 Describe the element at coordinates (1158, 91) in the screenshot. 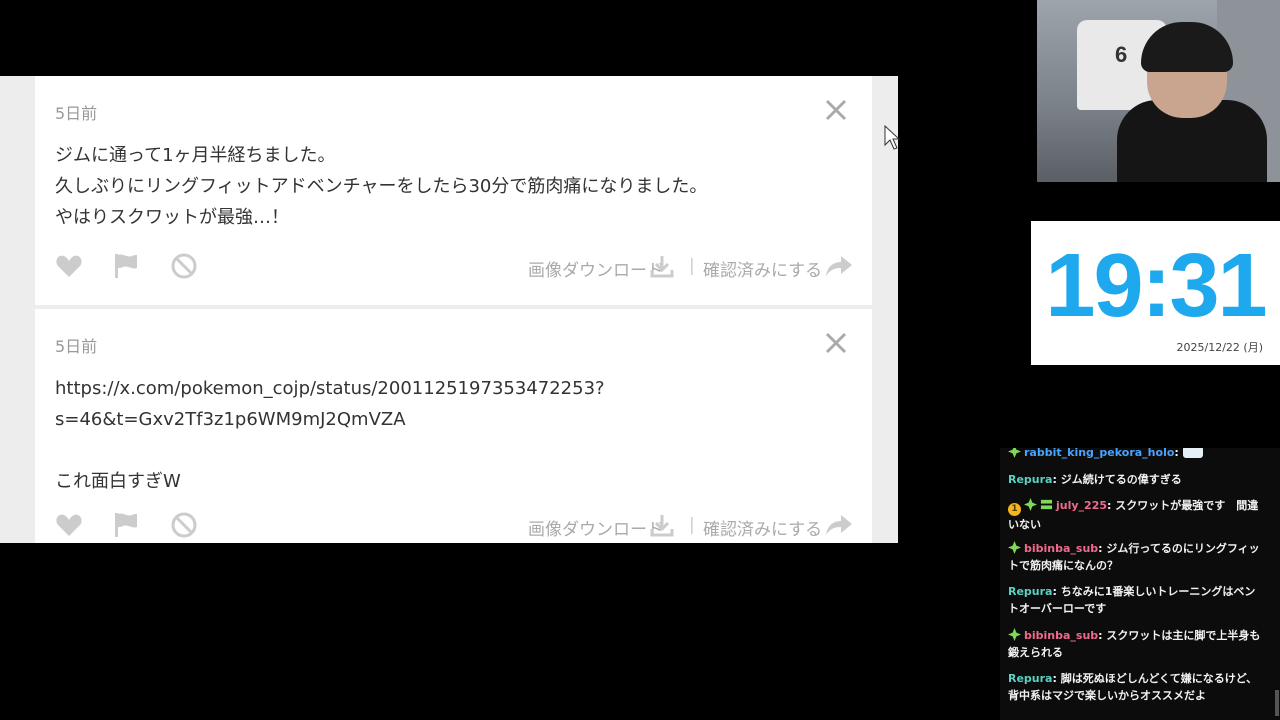

I see `webcam-feed: 6` at that location.